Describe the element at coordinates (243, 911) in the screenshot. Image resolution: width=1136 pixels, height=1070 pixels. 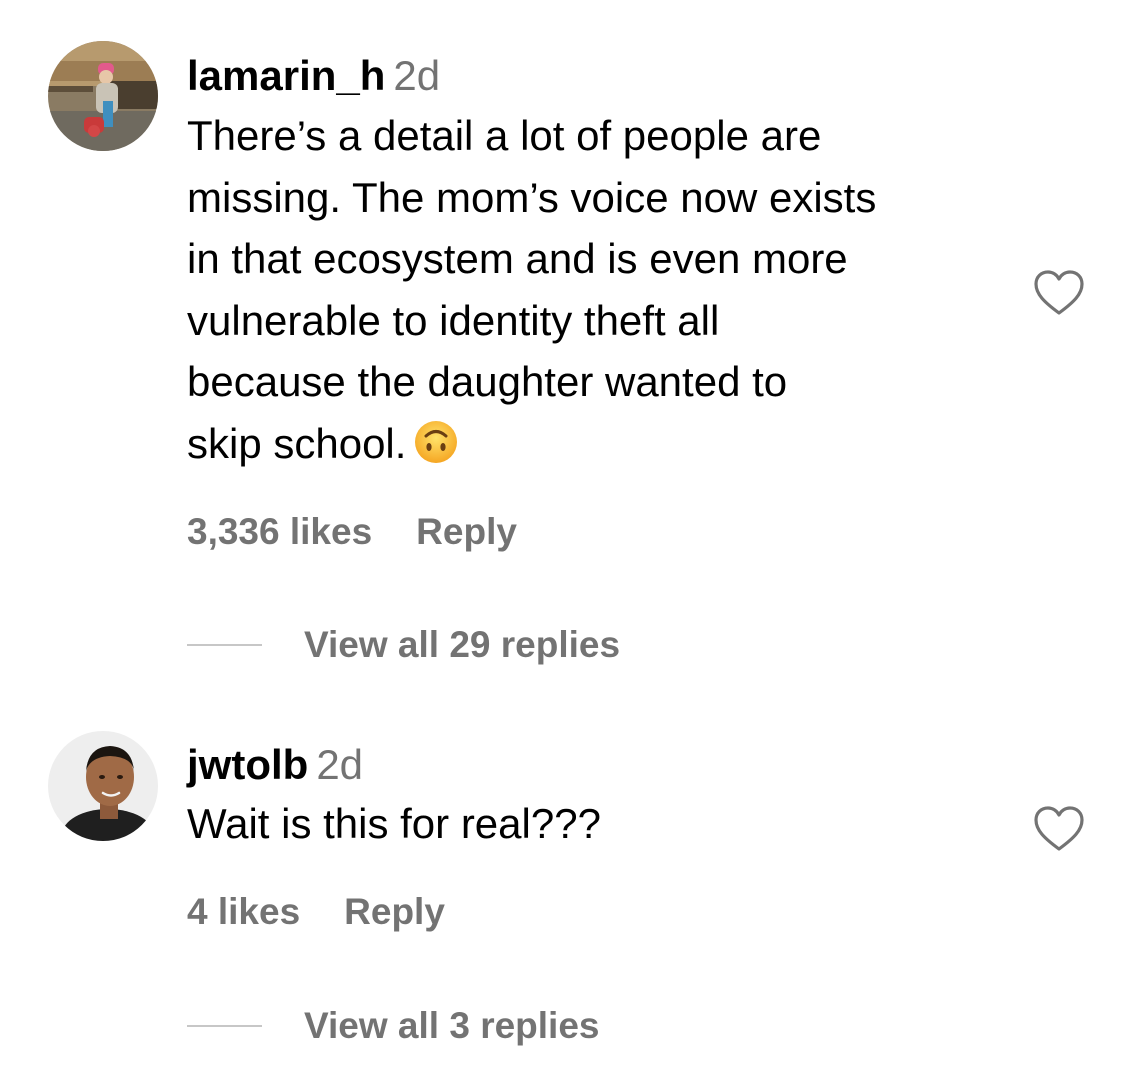
I see `likes-count: 4 likes` at that location.